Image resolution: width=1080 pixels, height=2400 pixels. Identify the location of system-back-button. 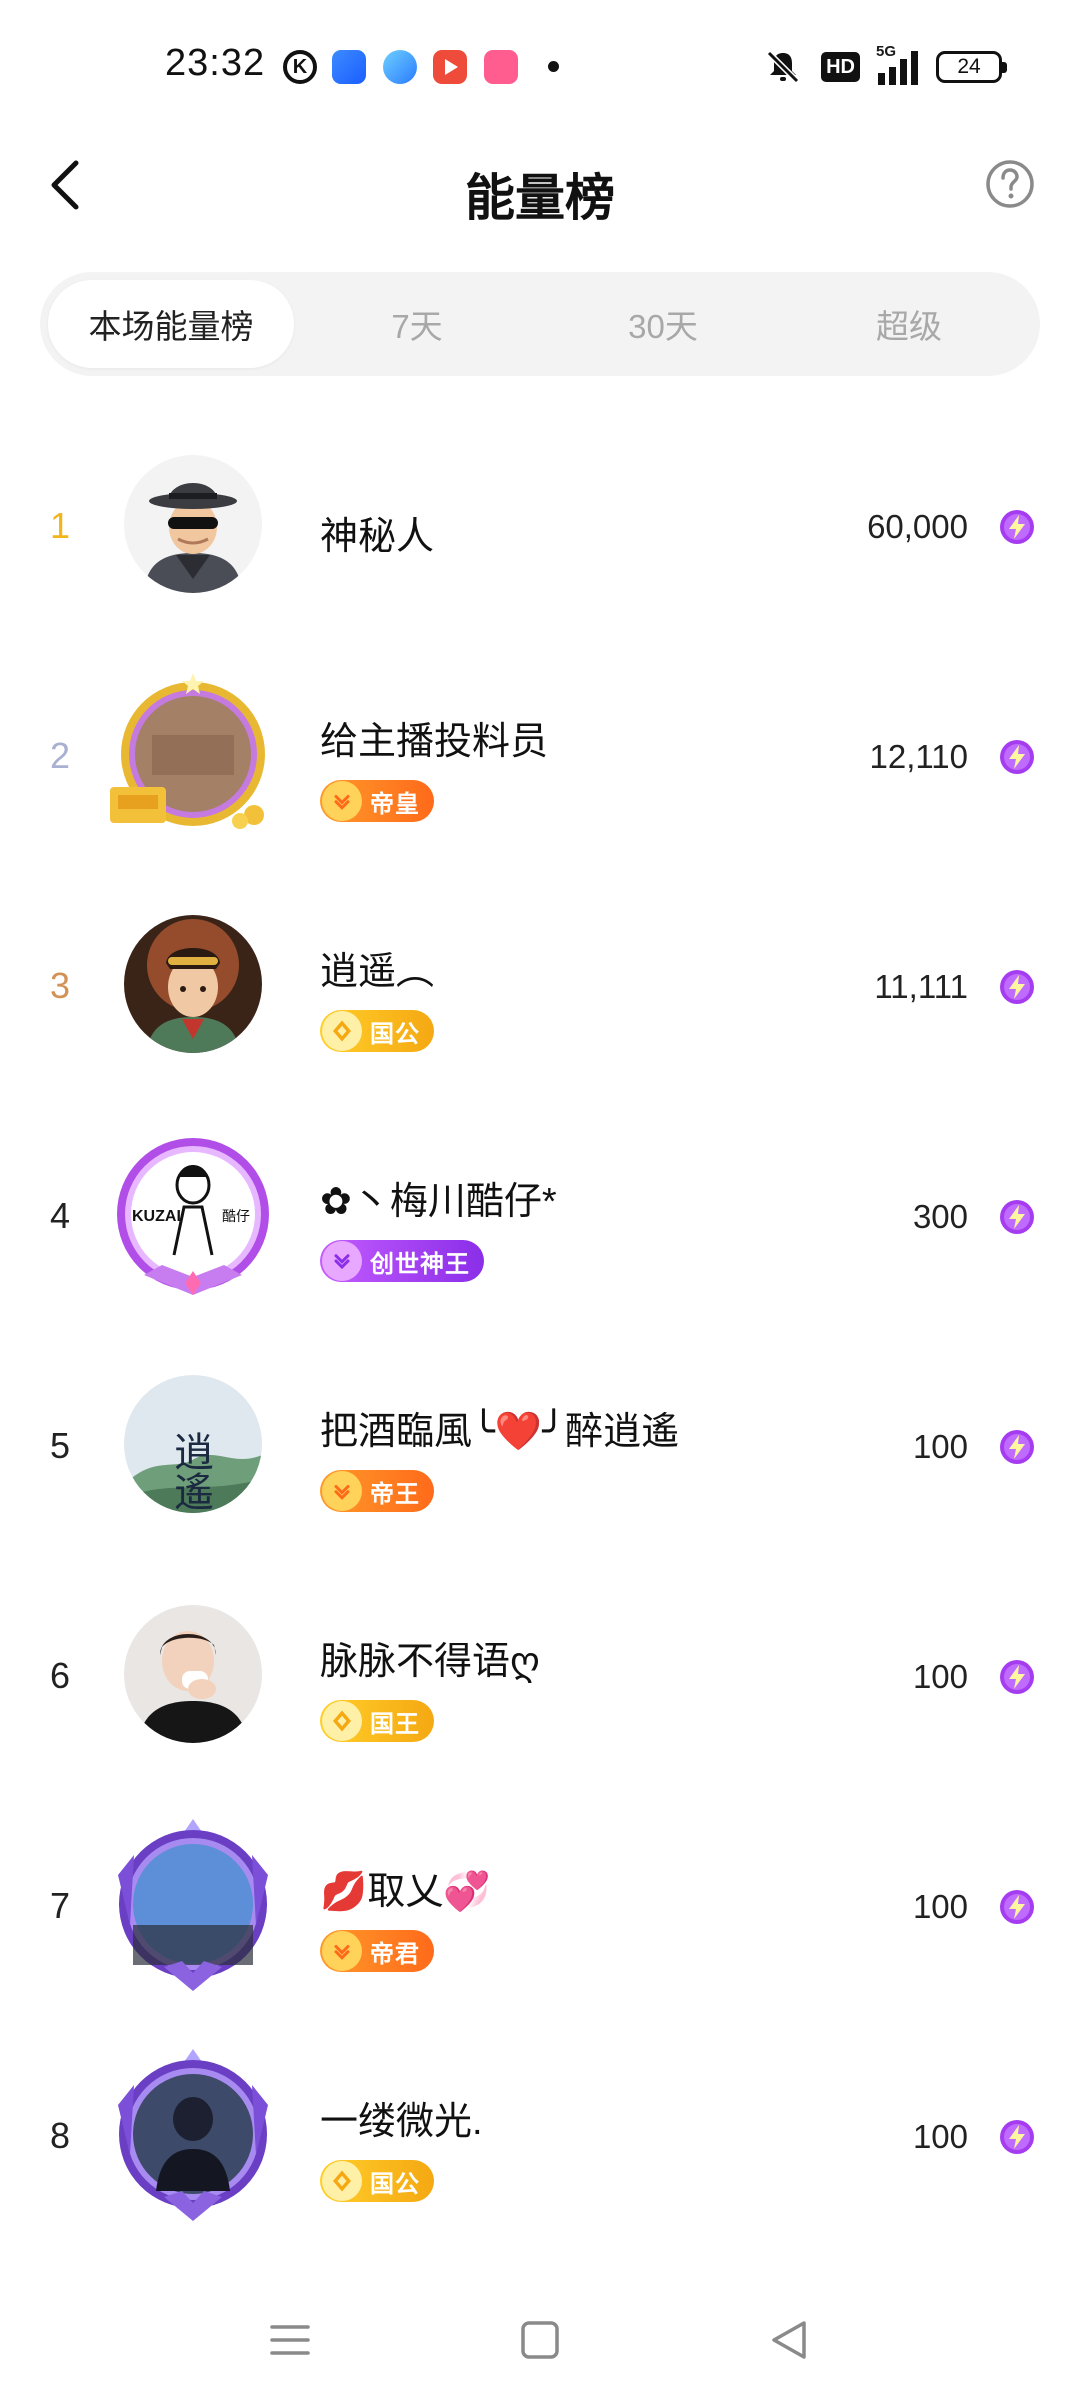
(790, 2340).